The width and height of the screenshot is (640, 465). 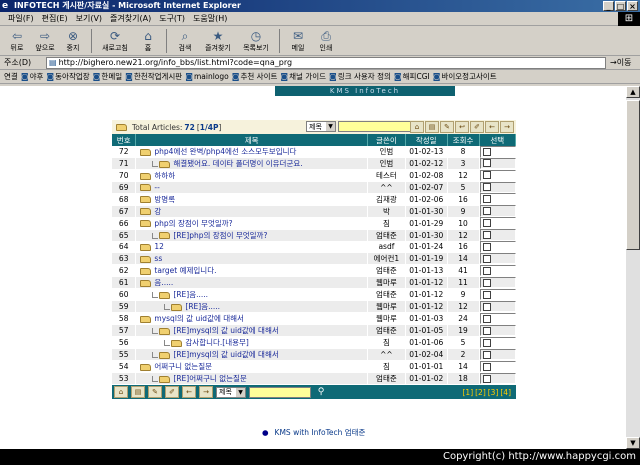 What do you see at coordinates (55, 18) in the screenshot?
I see `menu-edit: 편집(E)` at bounding box center [55, 18].